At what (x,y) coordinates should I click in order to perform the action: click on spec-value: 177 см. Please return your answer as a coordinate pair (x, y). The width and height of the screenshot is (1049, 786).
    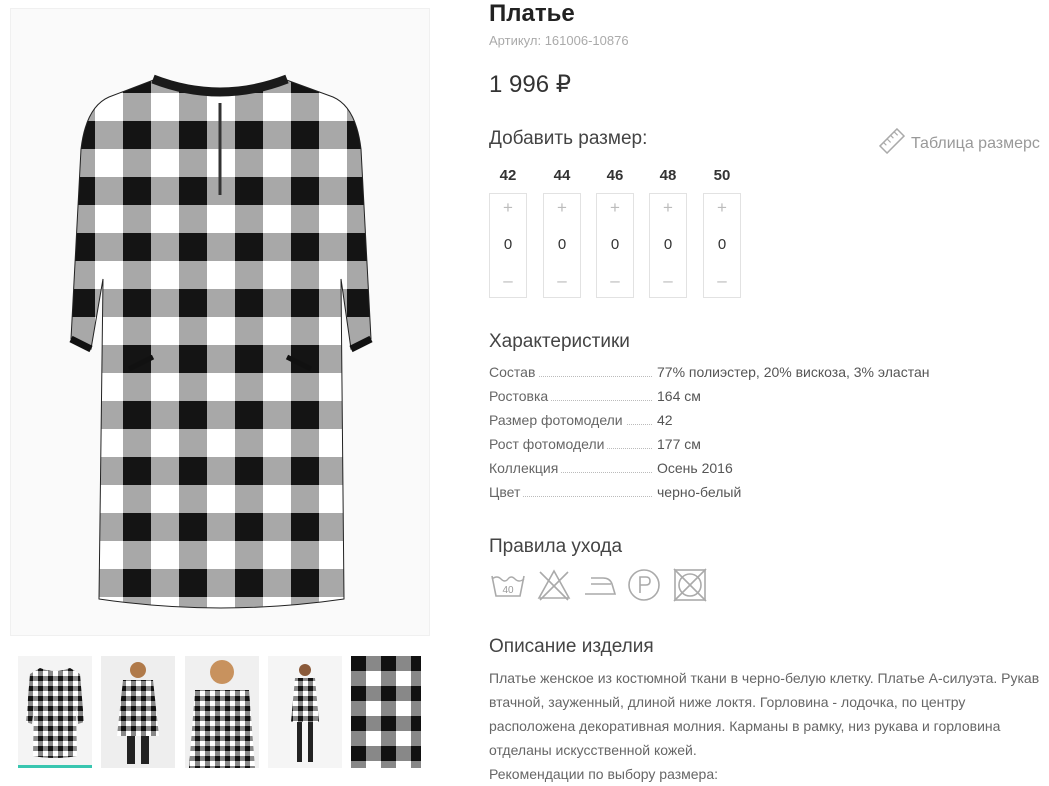
    Looking at the image, I should click on (679, 444).